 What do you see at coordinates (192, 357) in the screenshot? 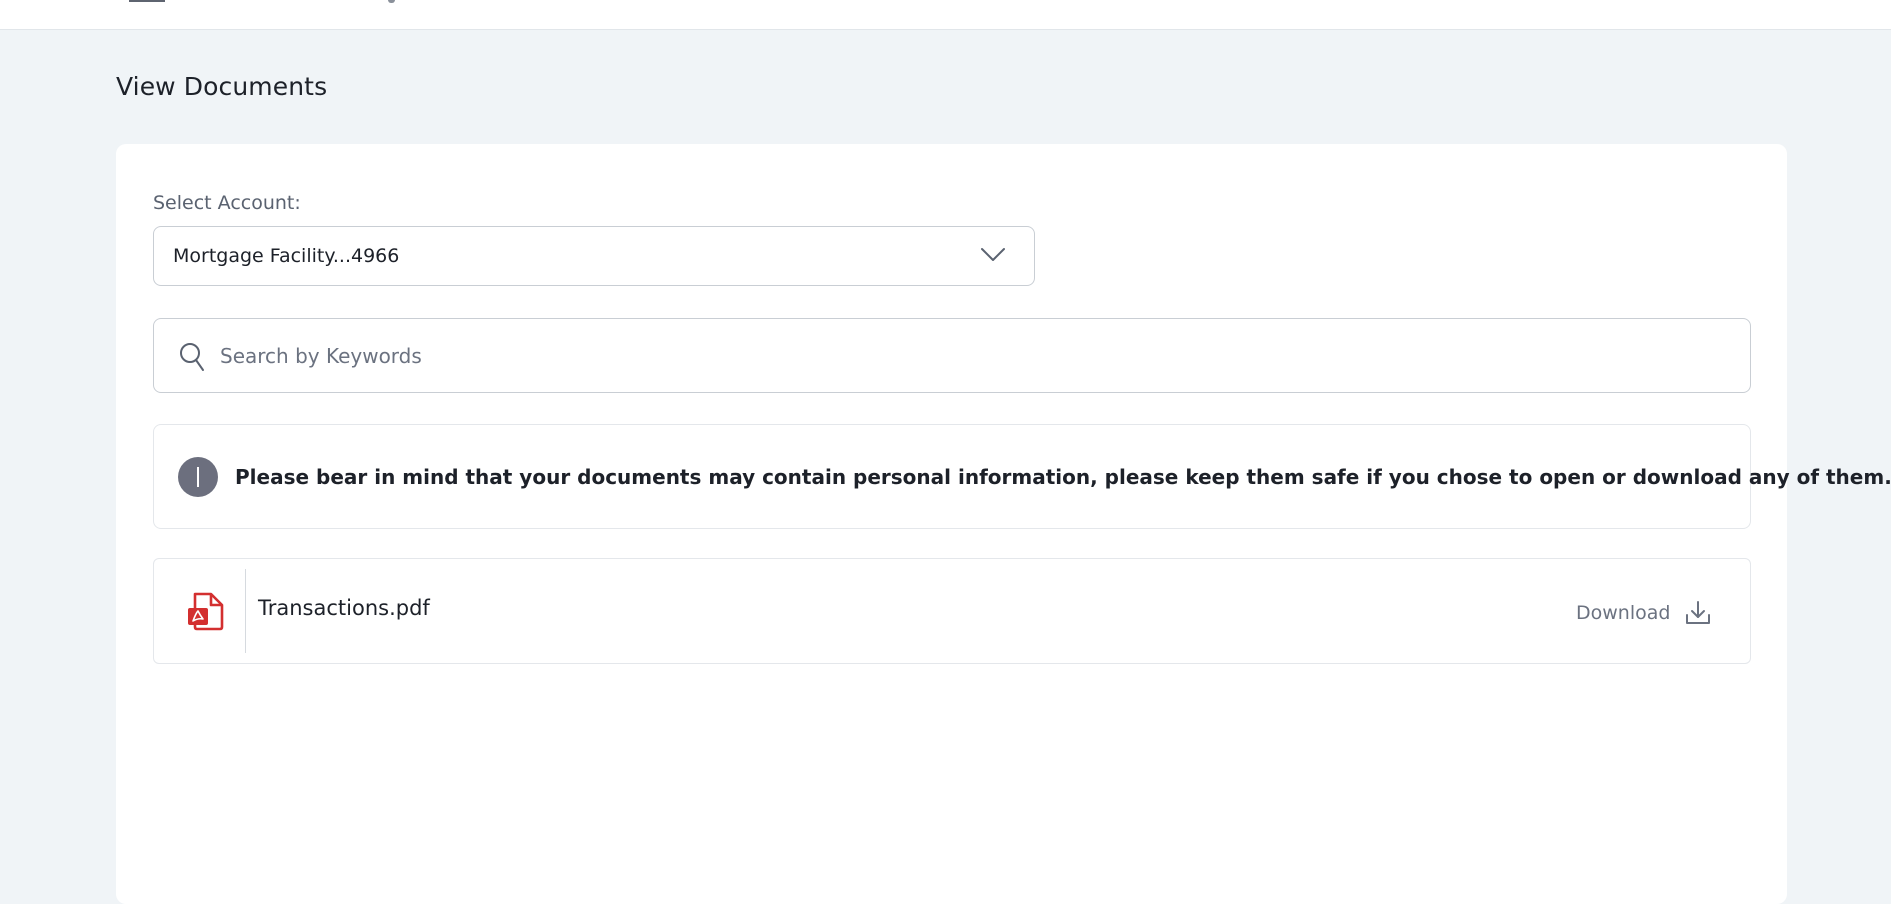
I see `search-icon` at bounding box center [192, 357].